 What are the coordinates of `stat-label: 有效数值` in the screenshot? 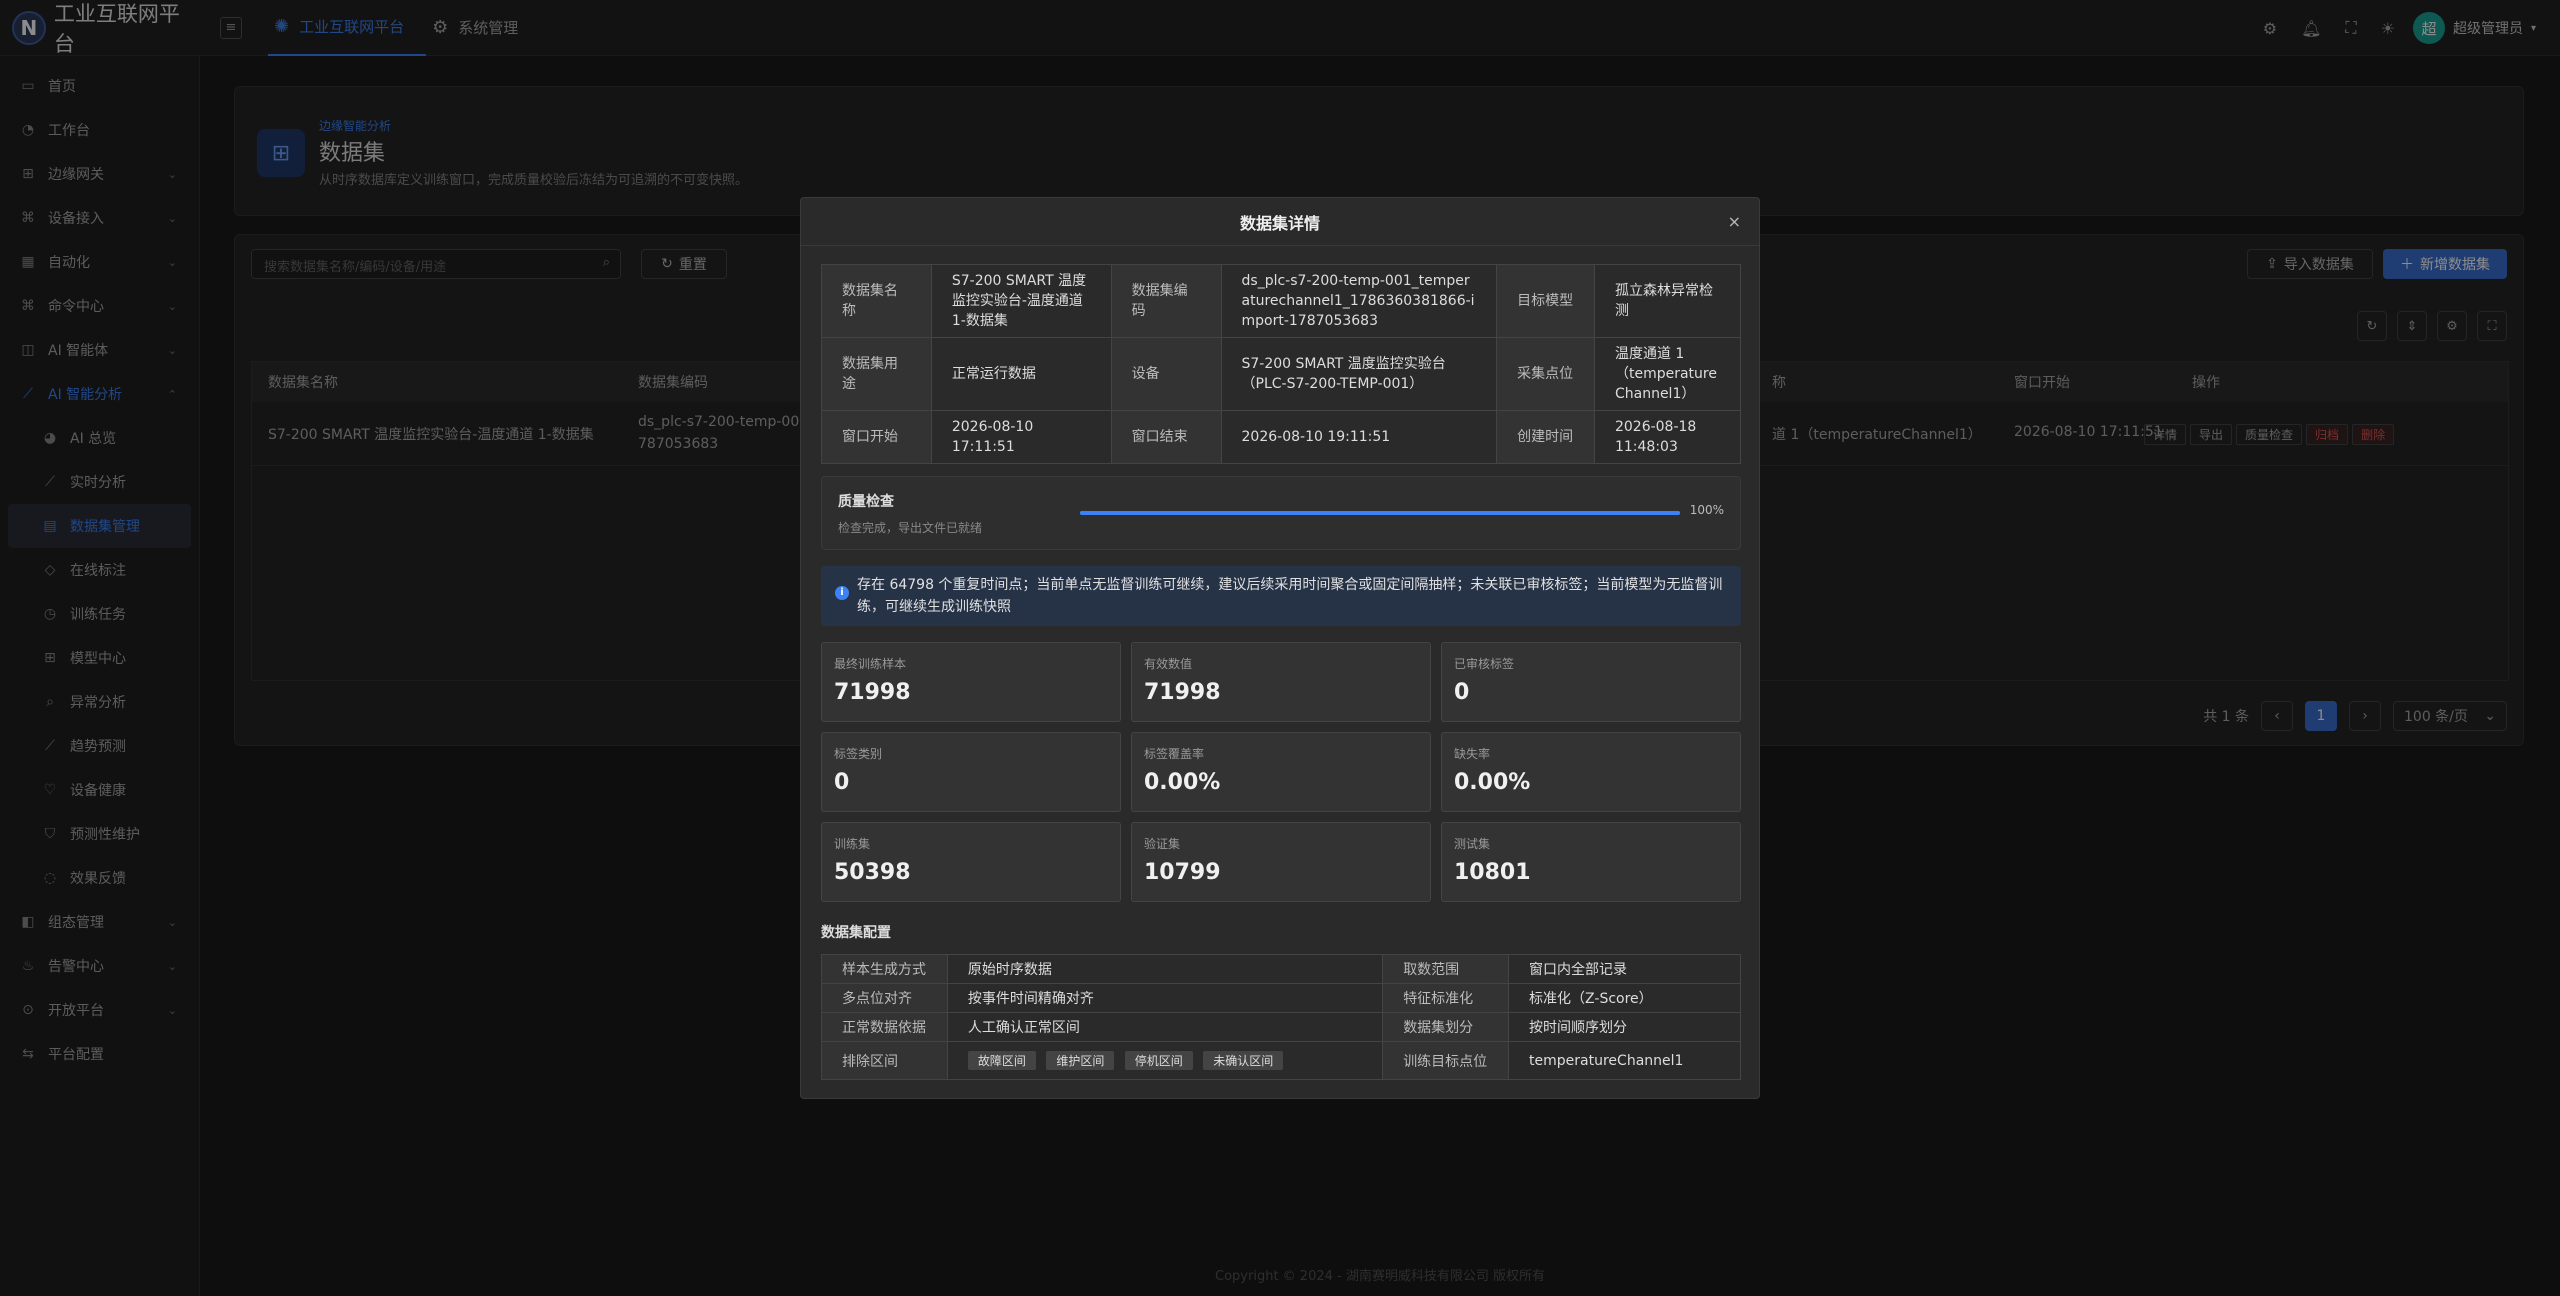 It's located at (1168, 664).